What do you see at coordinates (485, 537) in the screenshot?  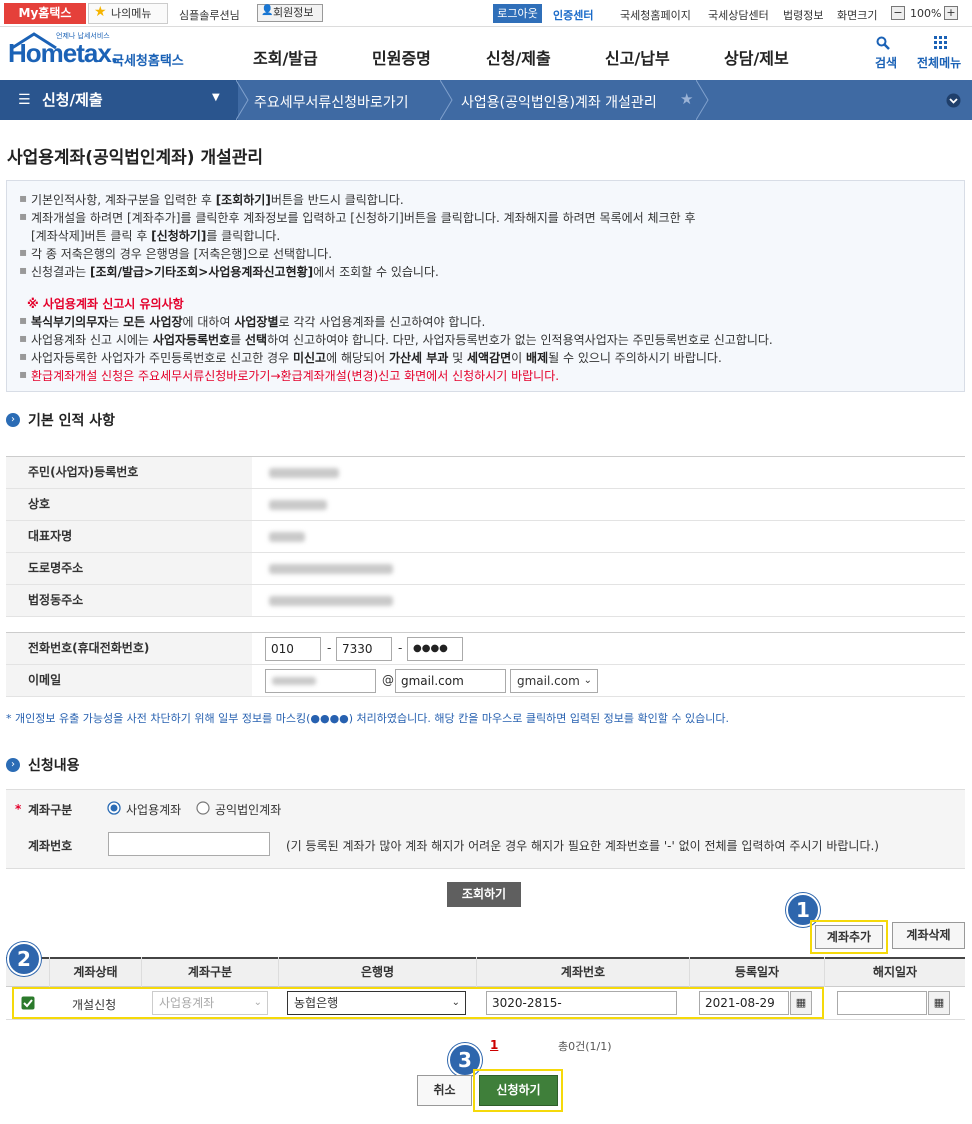 I see `row-representative: 대표자명` at bounding box center [485, 537].